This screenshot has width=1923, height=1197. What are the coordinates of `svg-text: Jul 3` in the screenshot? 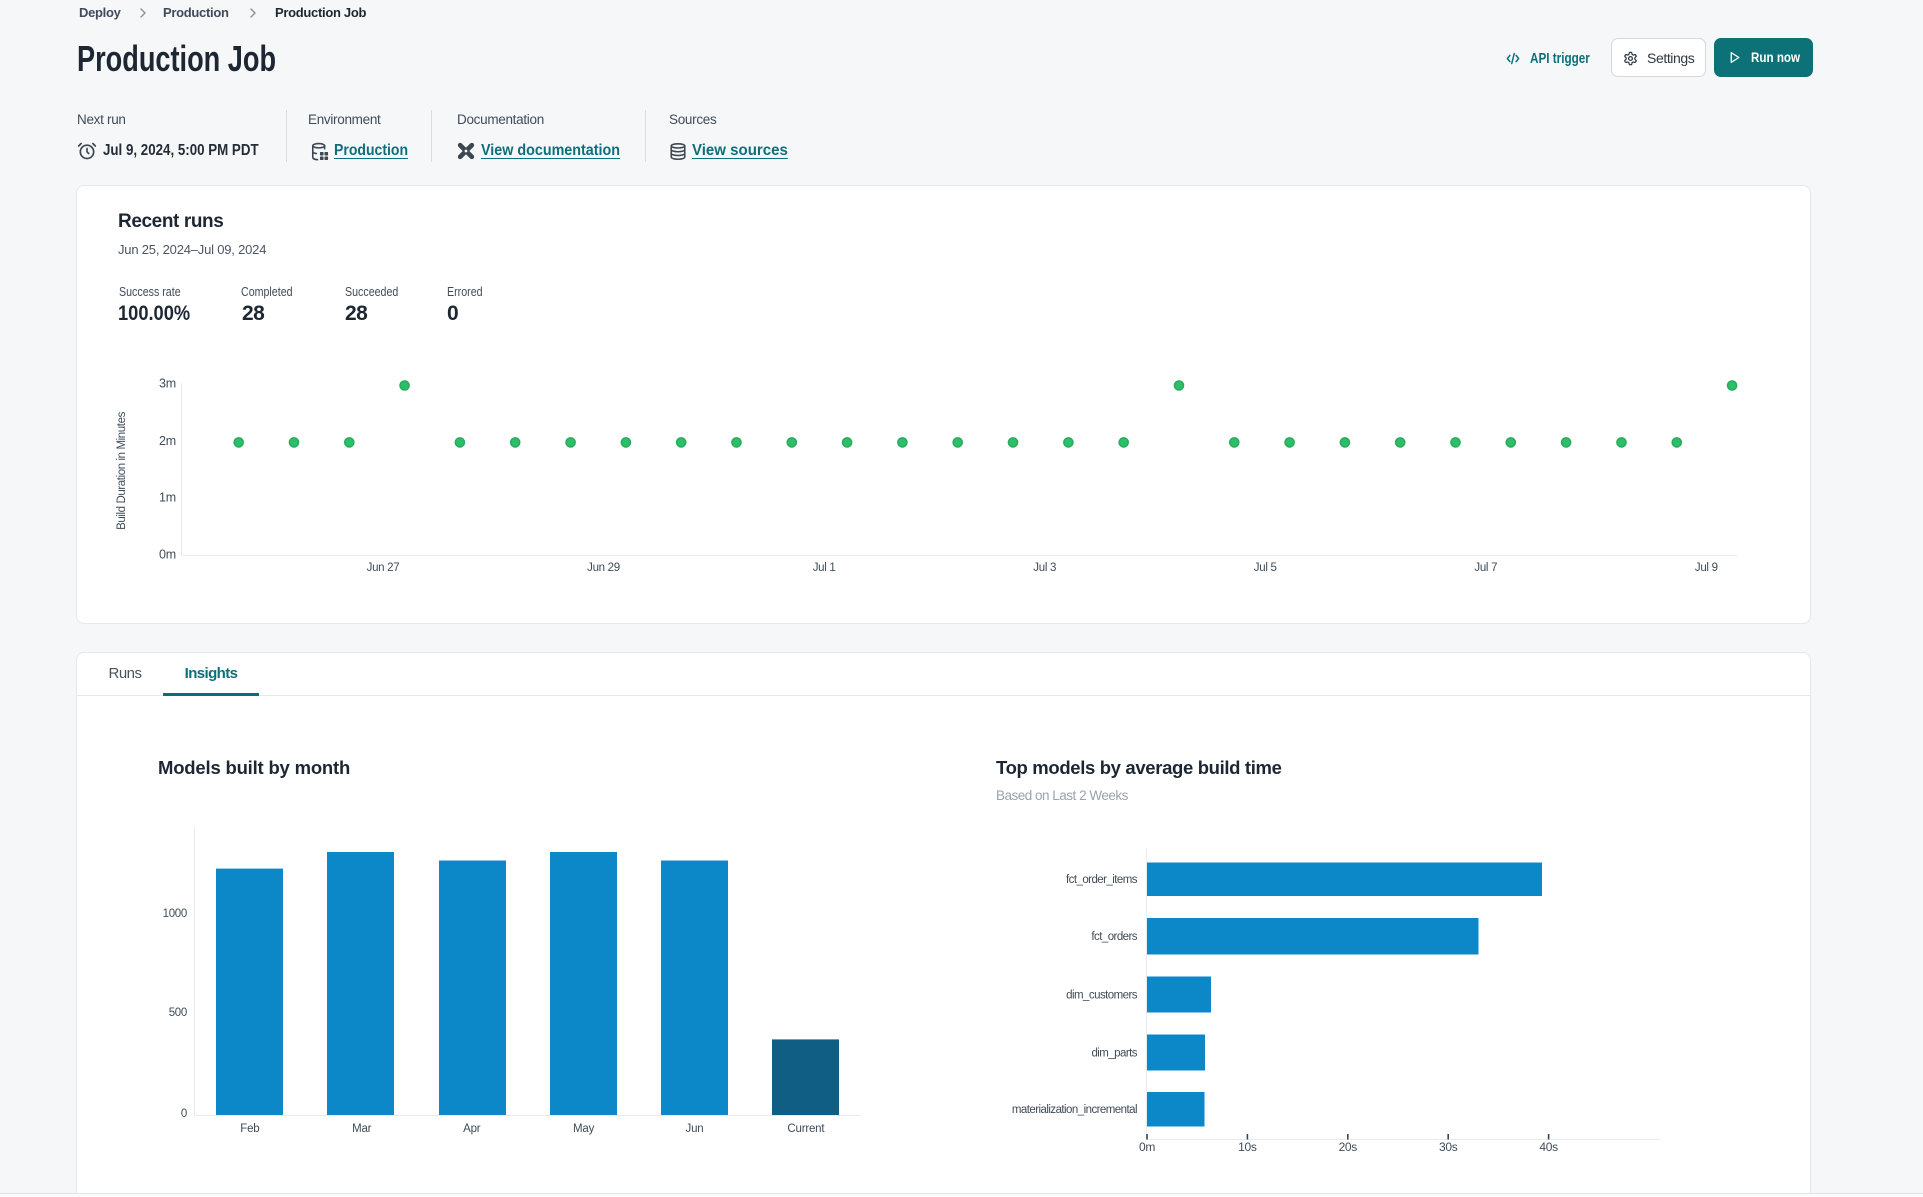 It's located at (1044, 568).